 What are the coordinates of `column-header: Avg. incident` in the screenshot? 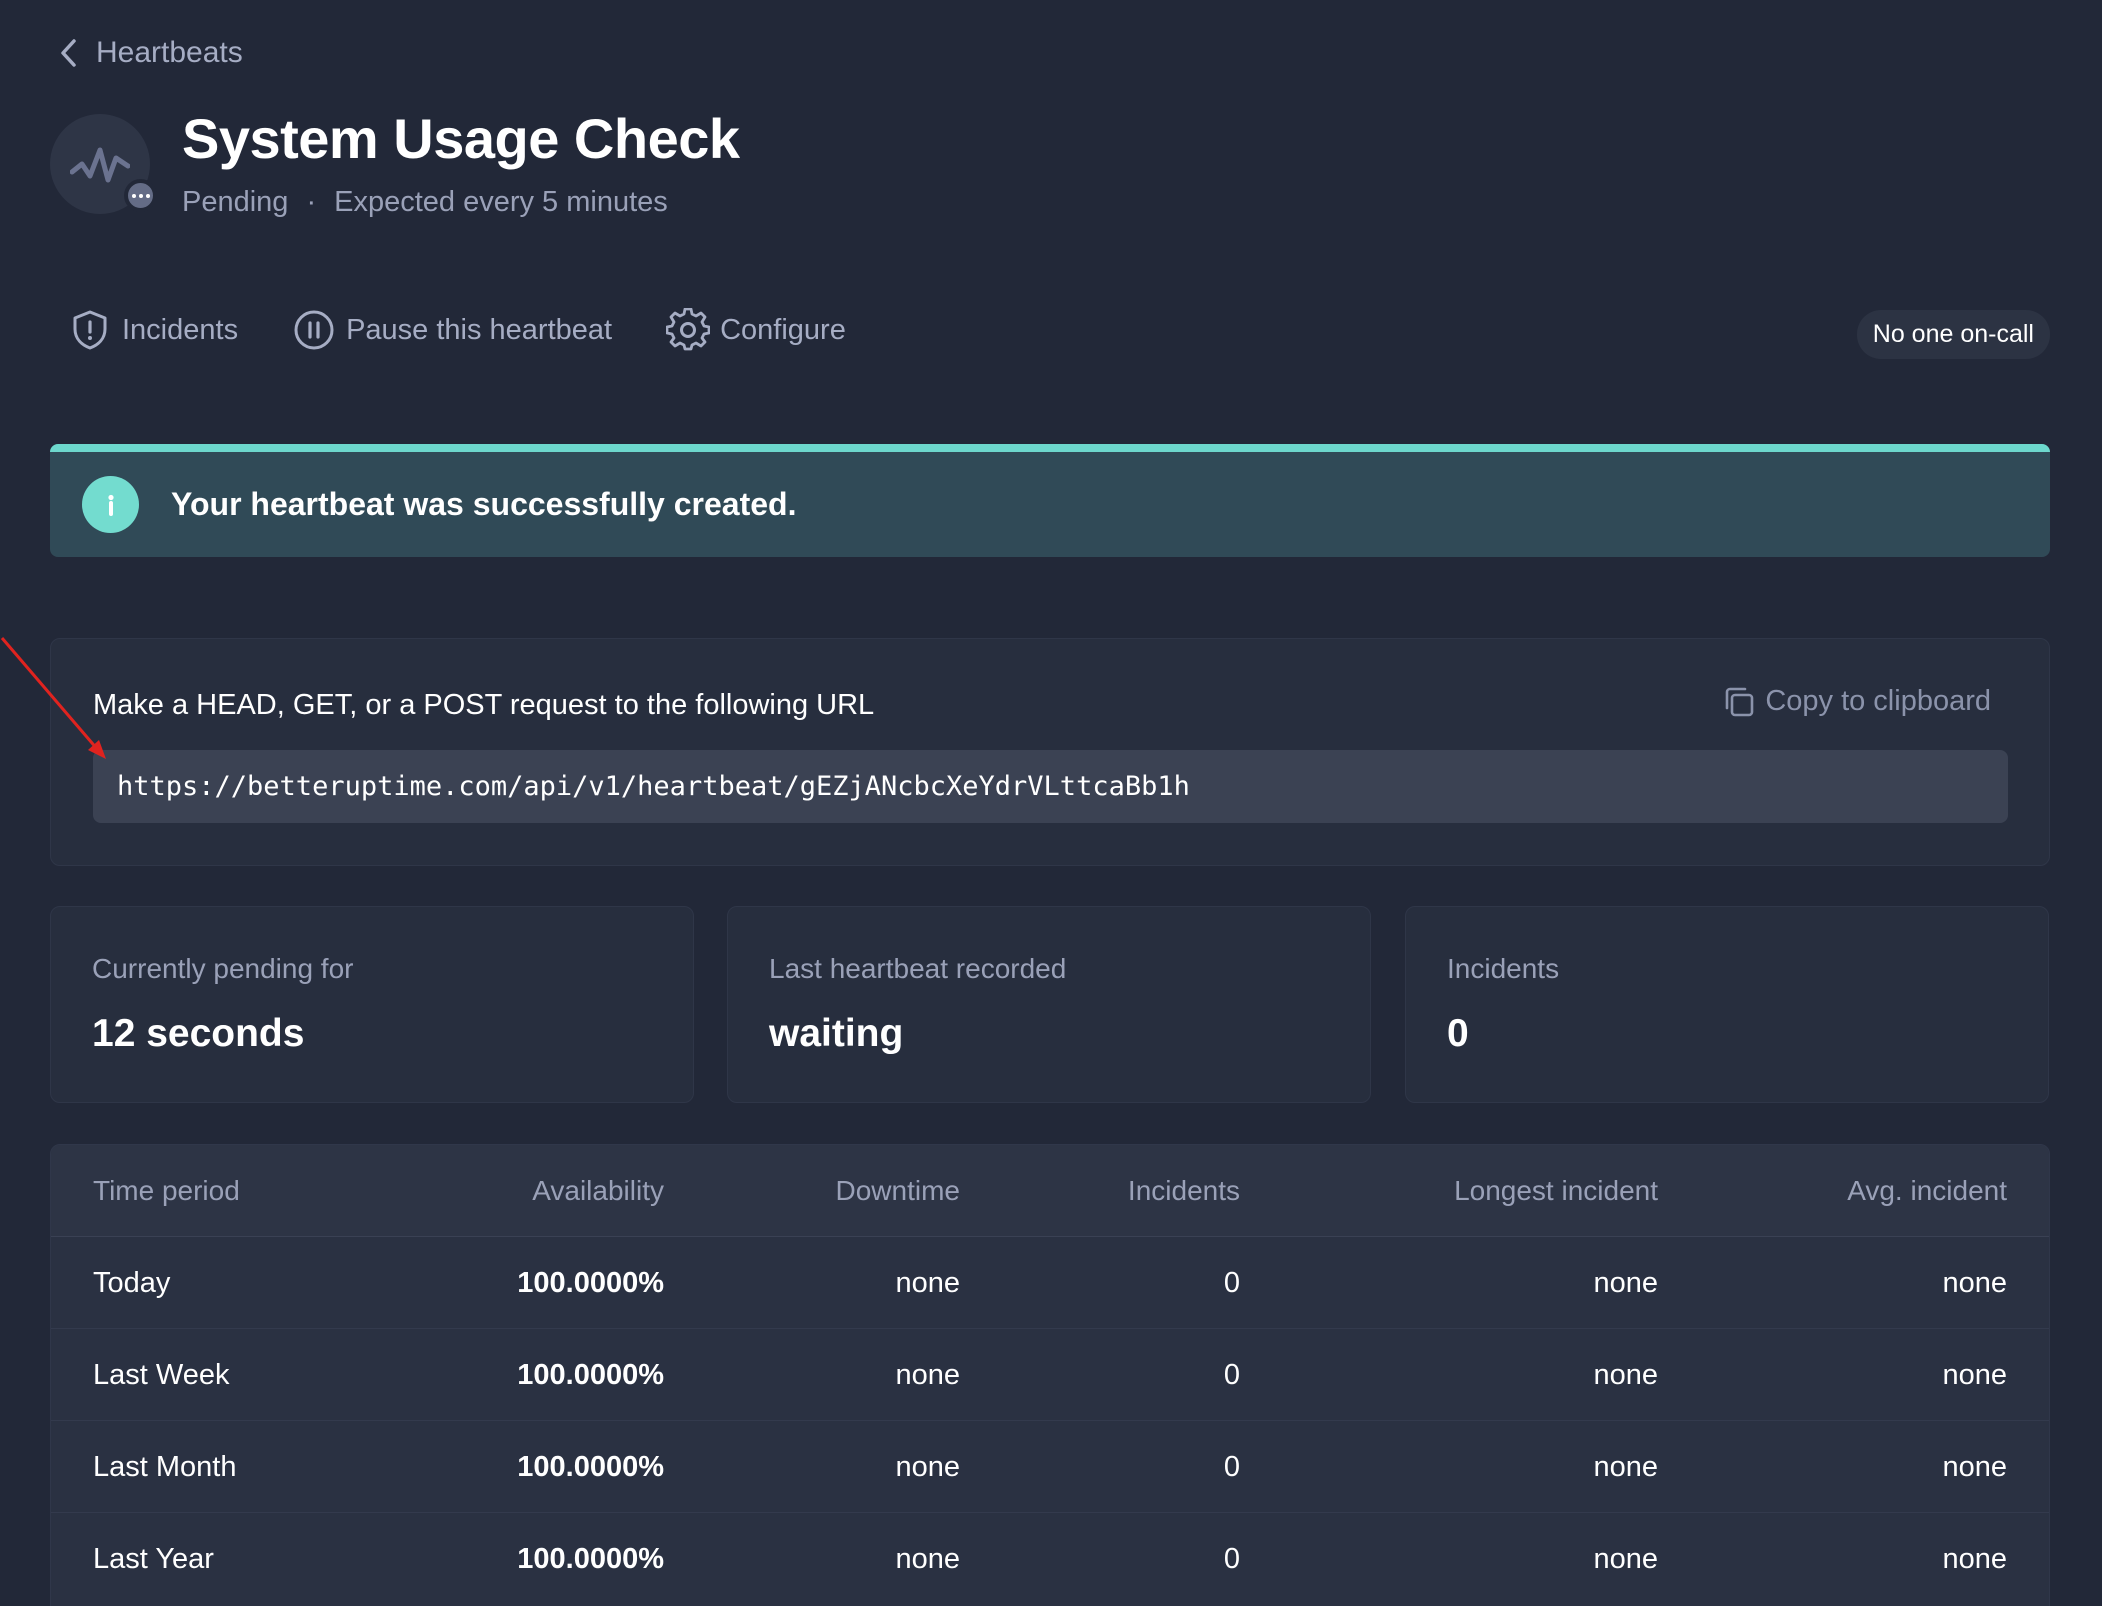 It's located at (1927, 1190).